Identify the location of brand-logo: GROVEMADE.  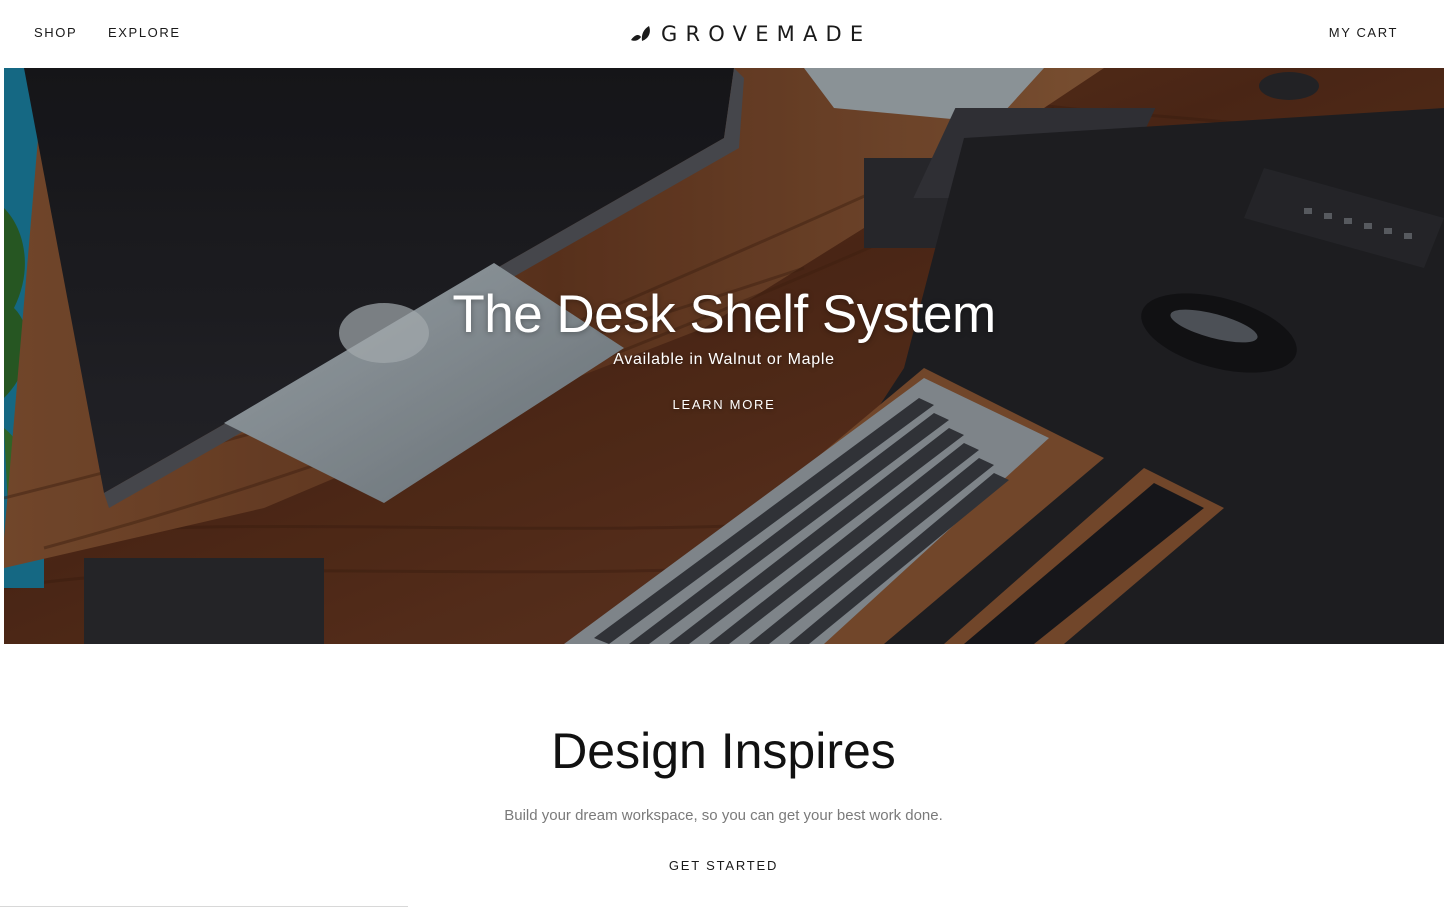
(751, 34).